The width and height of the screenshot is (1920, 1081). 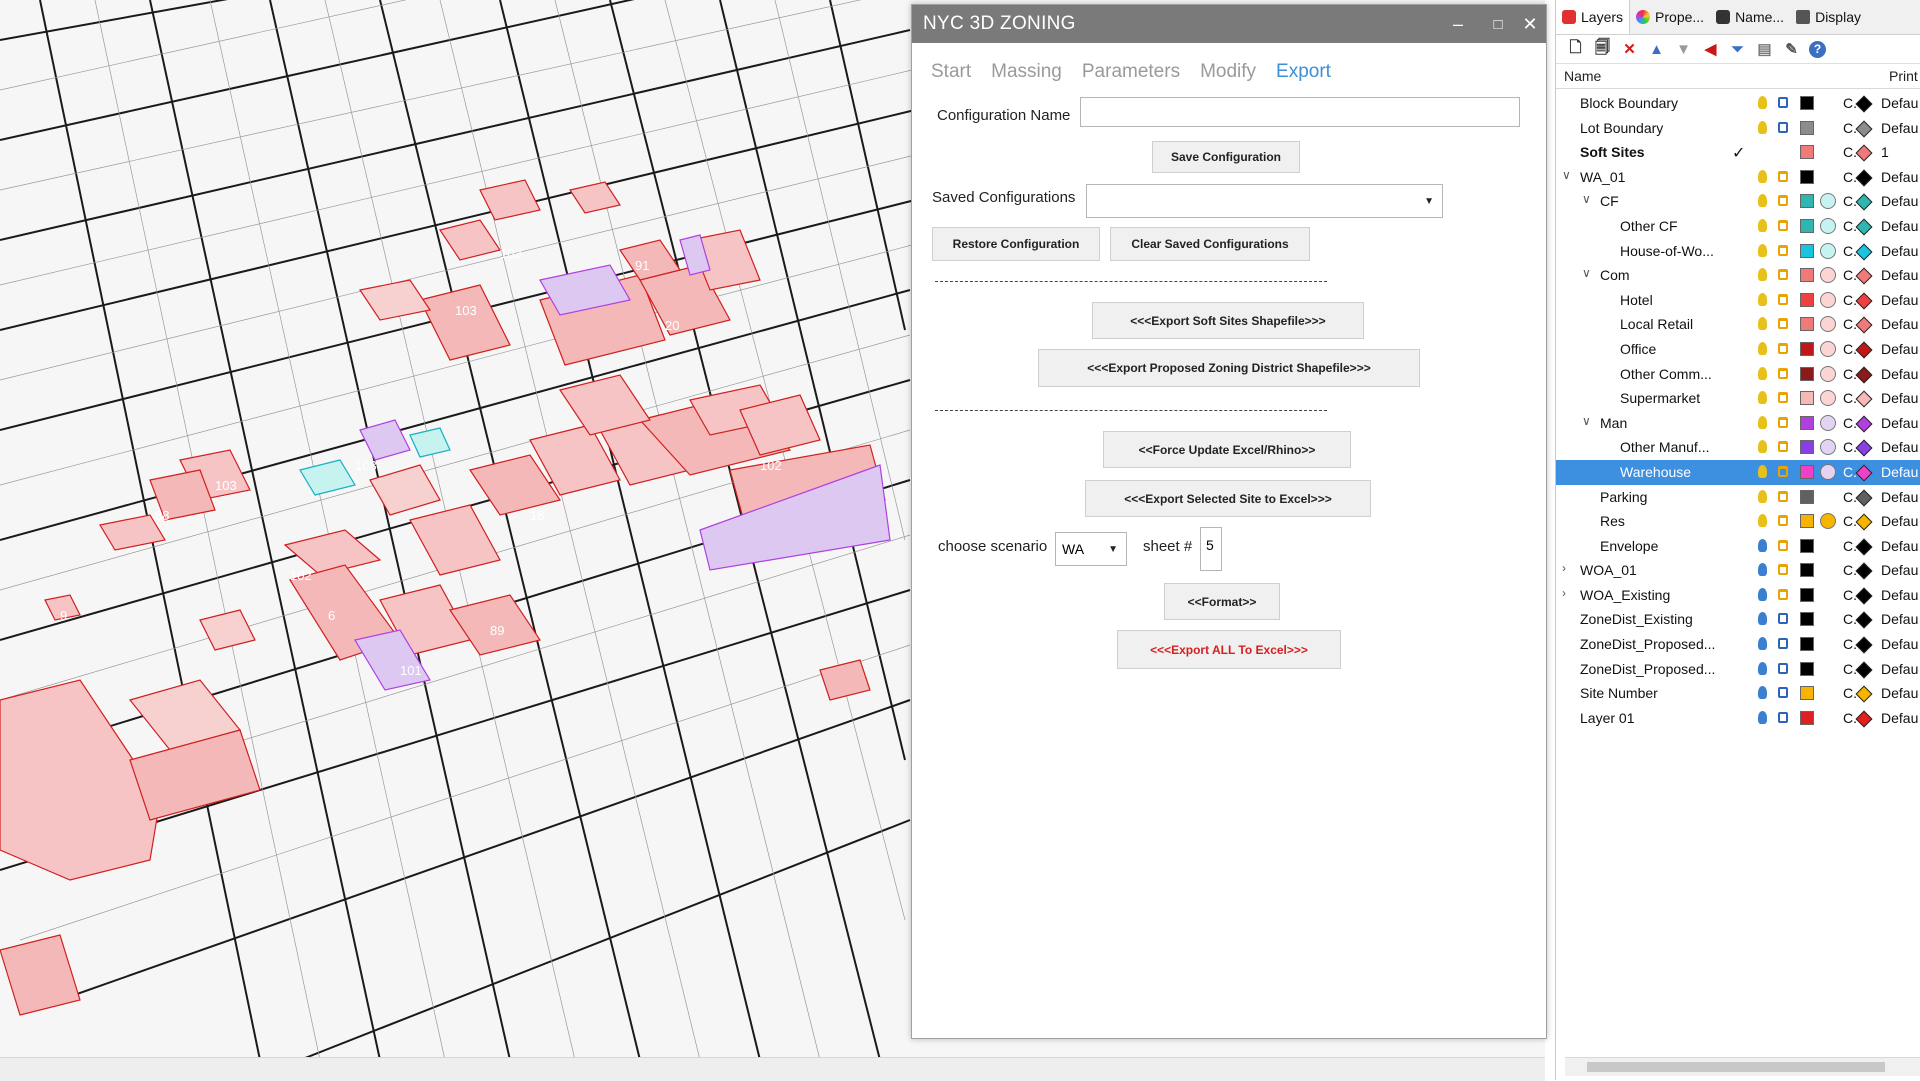 What do you see at coordinates (1710, 49) in the screenshot?
I see `move-to-parent-icon: ◀` at bounding box center [1710, 49].